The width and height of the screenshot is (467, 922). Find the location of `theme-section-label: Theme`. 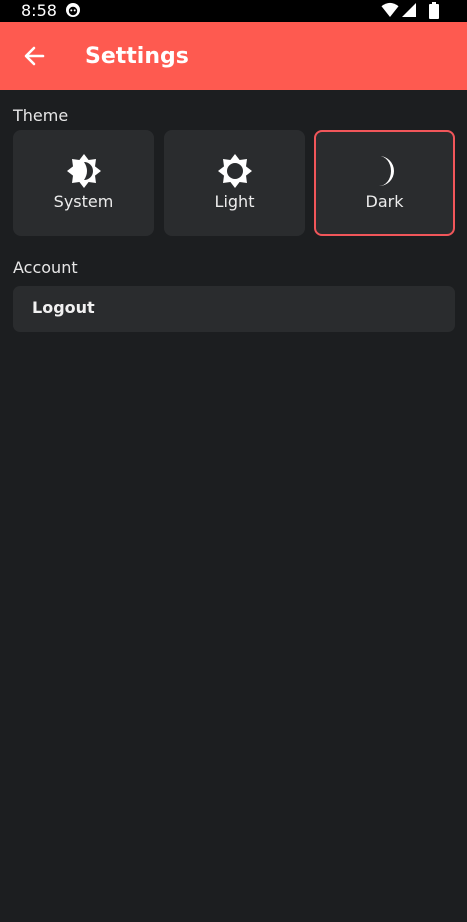

theme-section-label: Theme is located at coordinates (41, 115).